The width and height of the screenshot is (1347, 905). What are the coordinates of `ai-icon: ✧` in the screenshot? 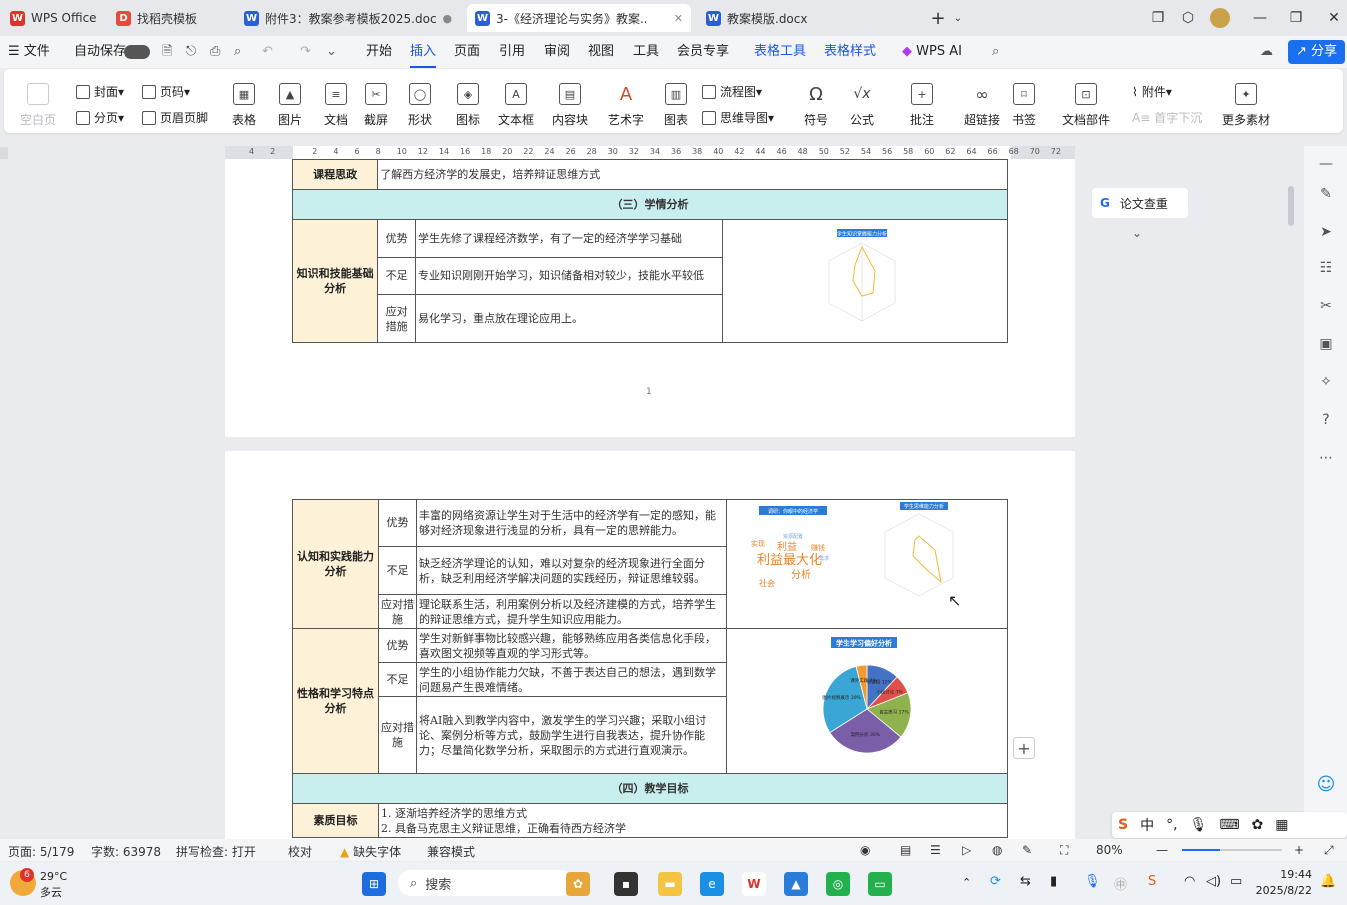 It's located at (1326, 382).